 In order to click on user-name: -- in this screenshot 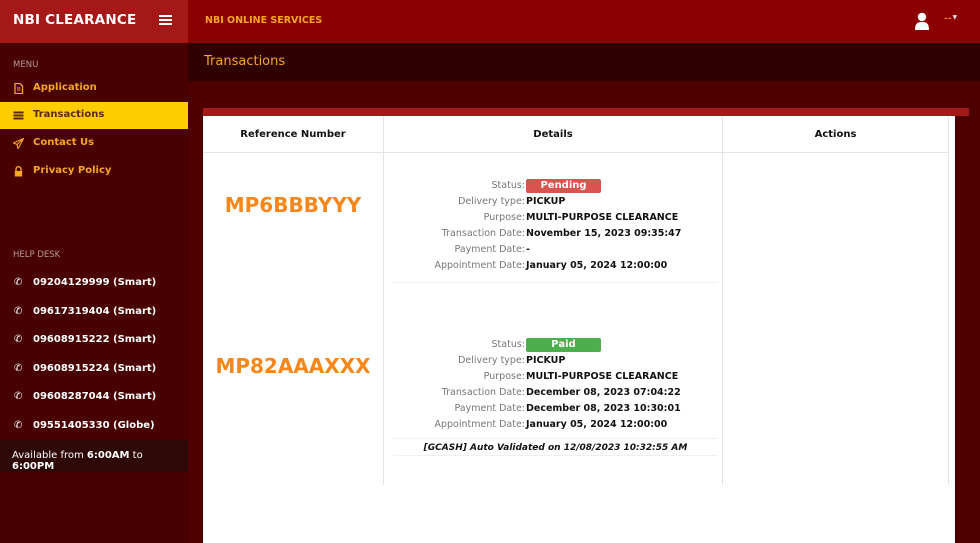, I will do `click(948, 19)`.